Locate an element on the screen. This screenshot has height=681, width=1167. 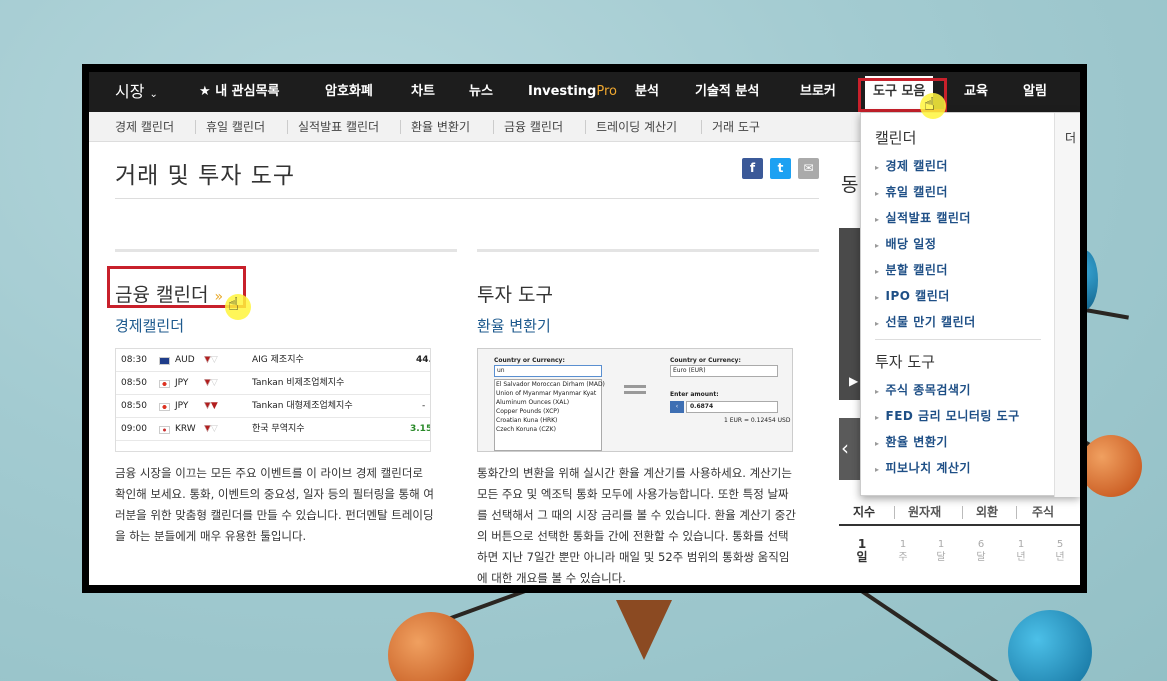
email-share-icon: ✉ is located at coordinates (808, 168).